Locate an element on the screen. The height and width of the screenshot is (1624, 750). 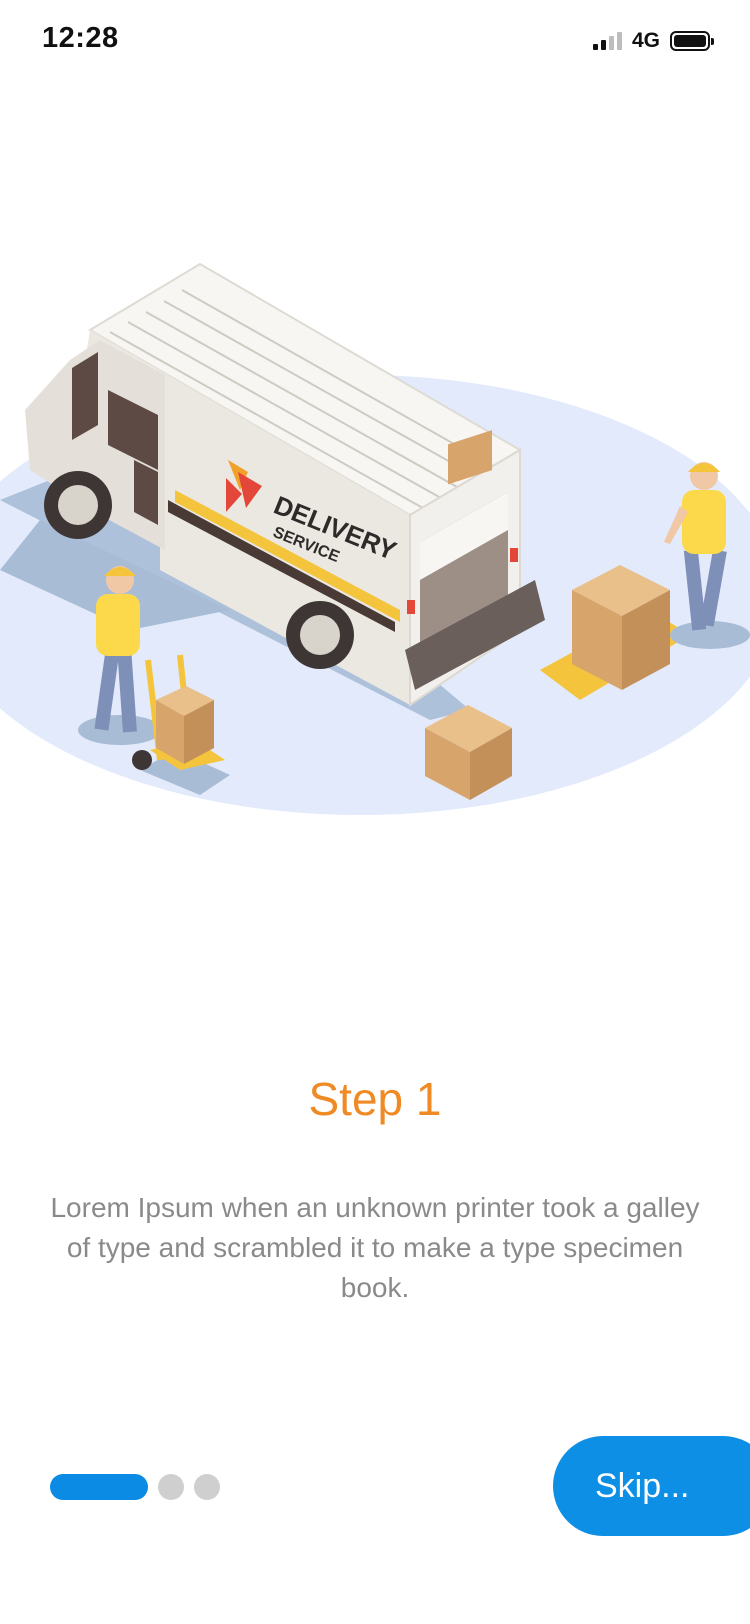
network-label: 4G is located at coordinates (645, 40).